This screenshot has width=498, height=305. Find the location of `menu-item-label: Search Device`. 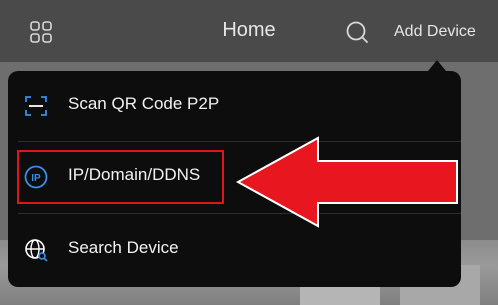

menu-item-label: Search Device is located at coordinates (123, 247).